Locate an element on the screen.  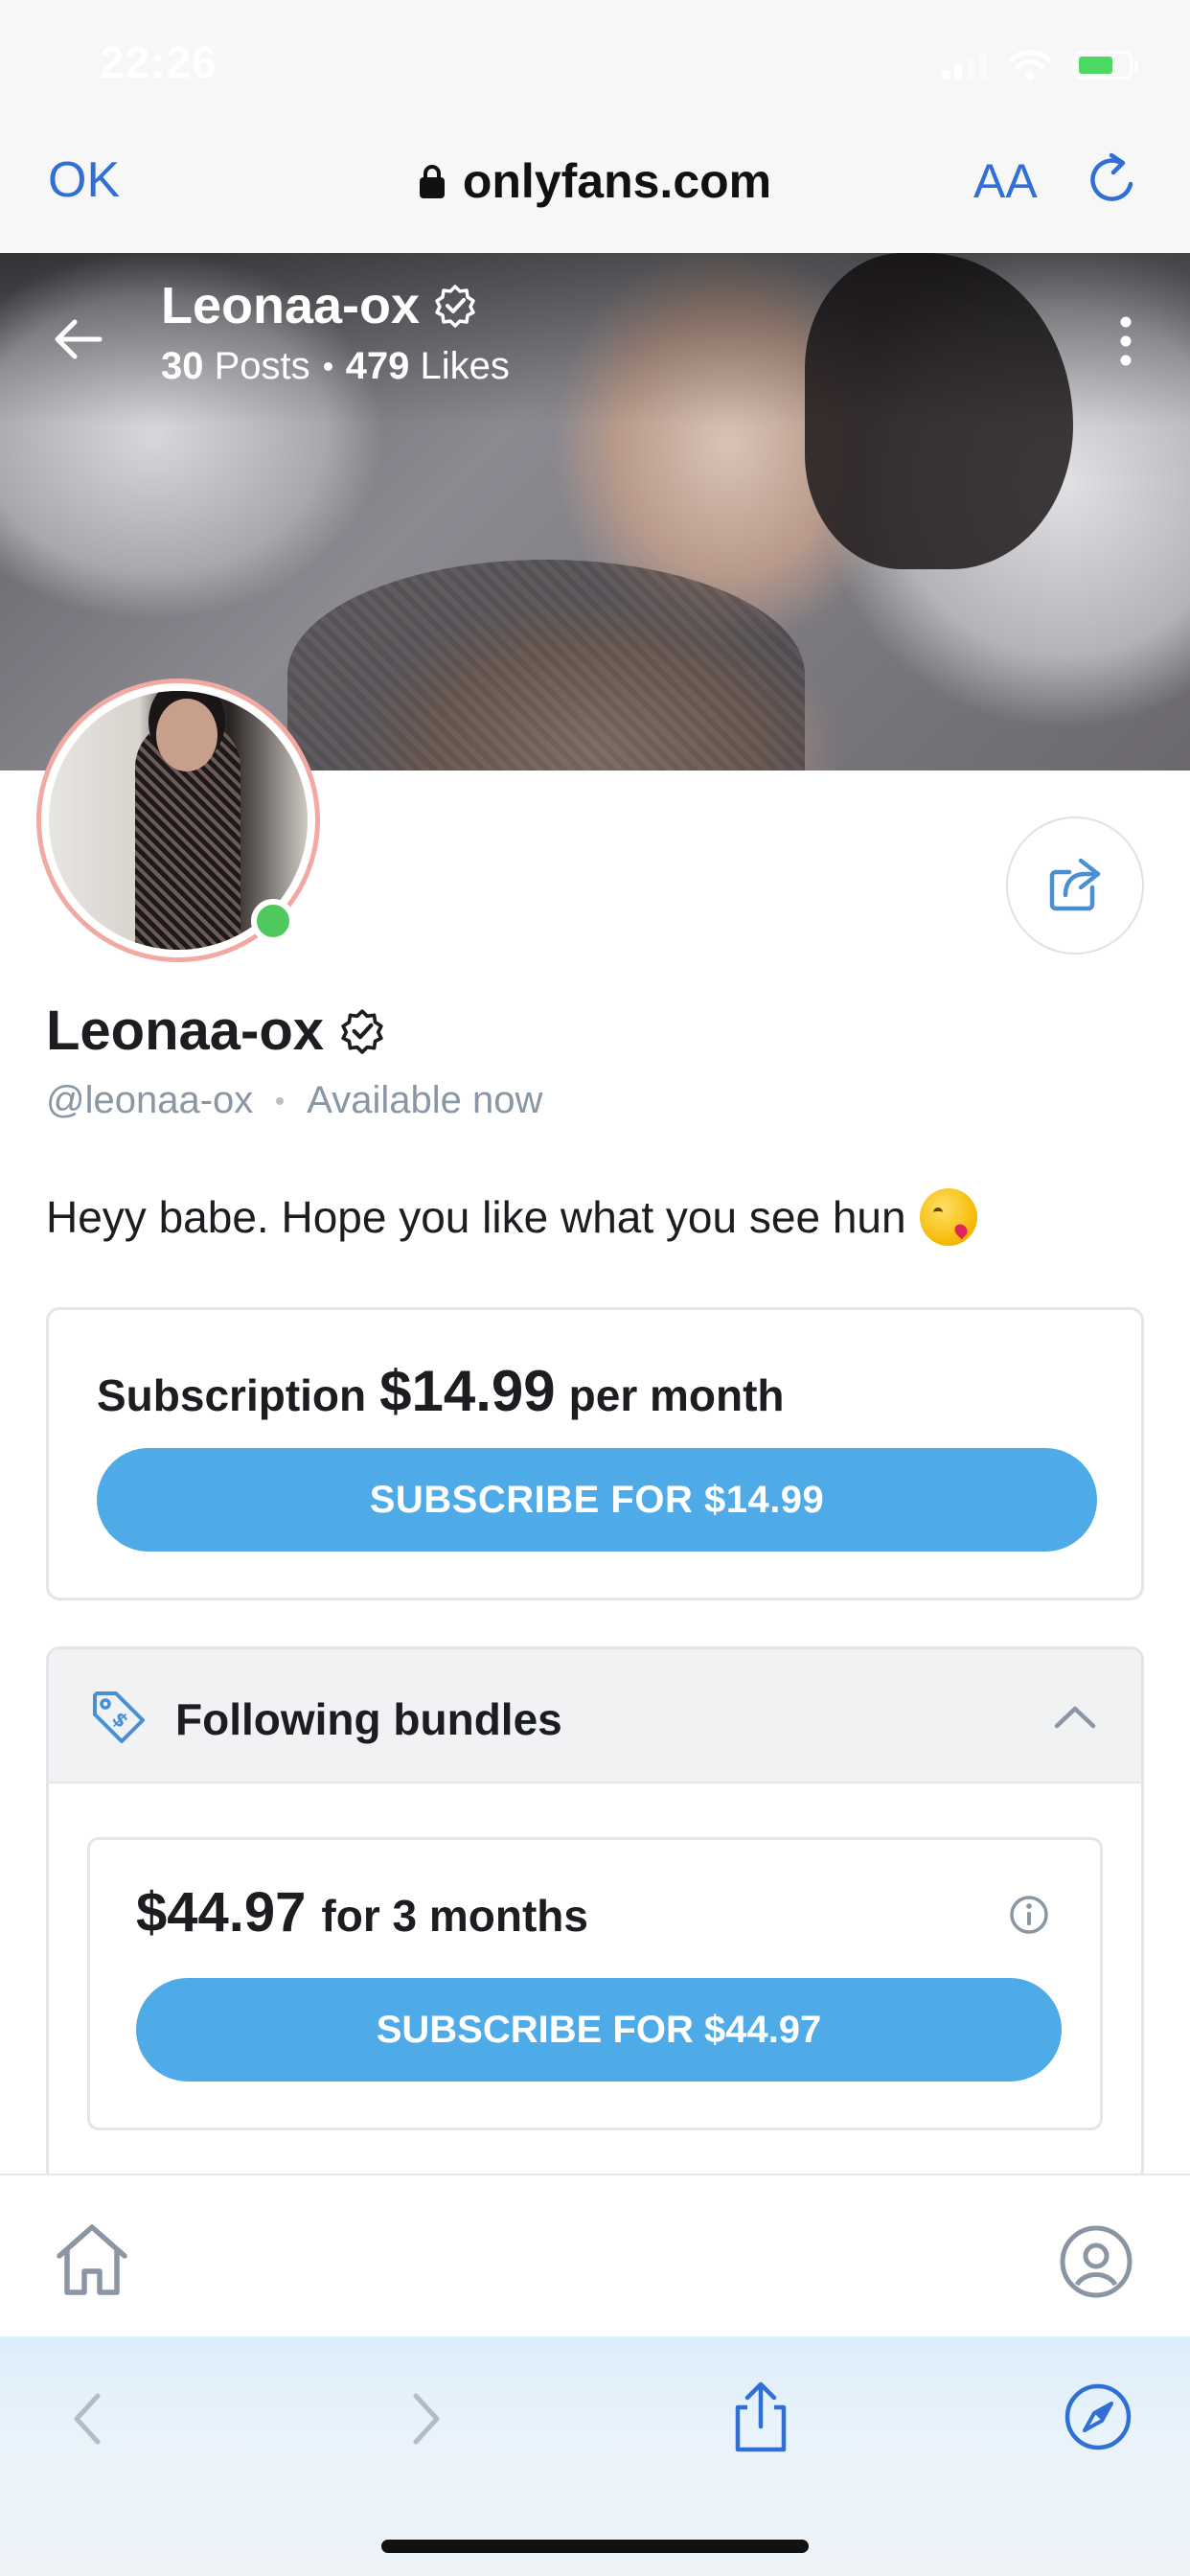
kissing-face-emoji-icon is located at coordinates (948, 1217).